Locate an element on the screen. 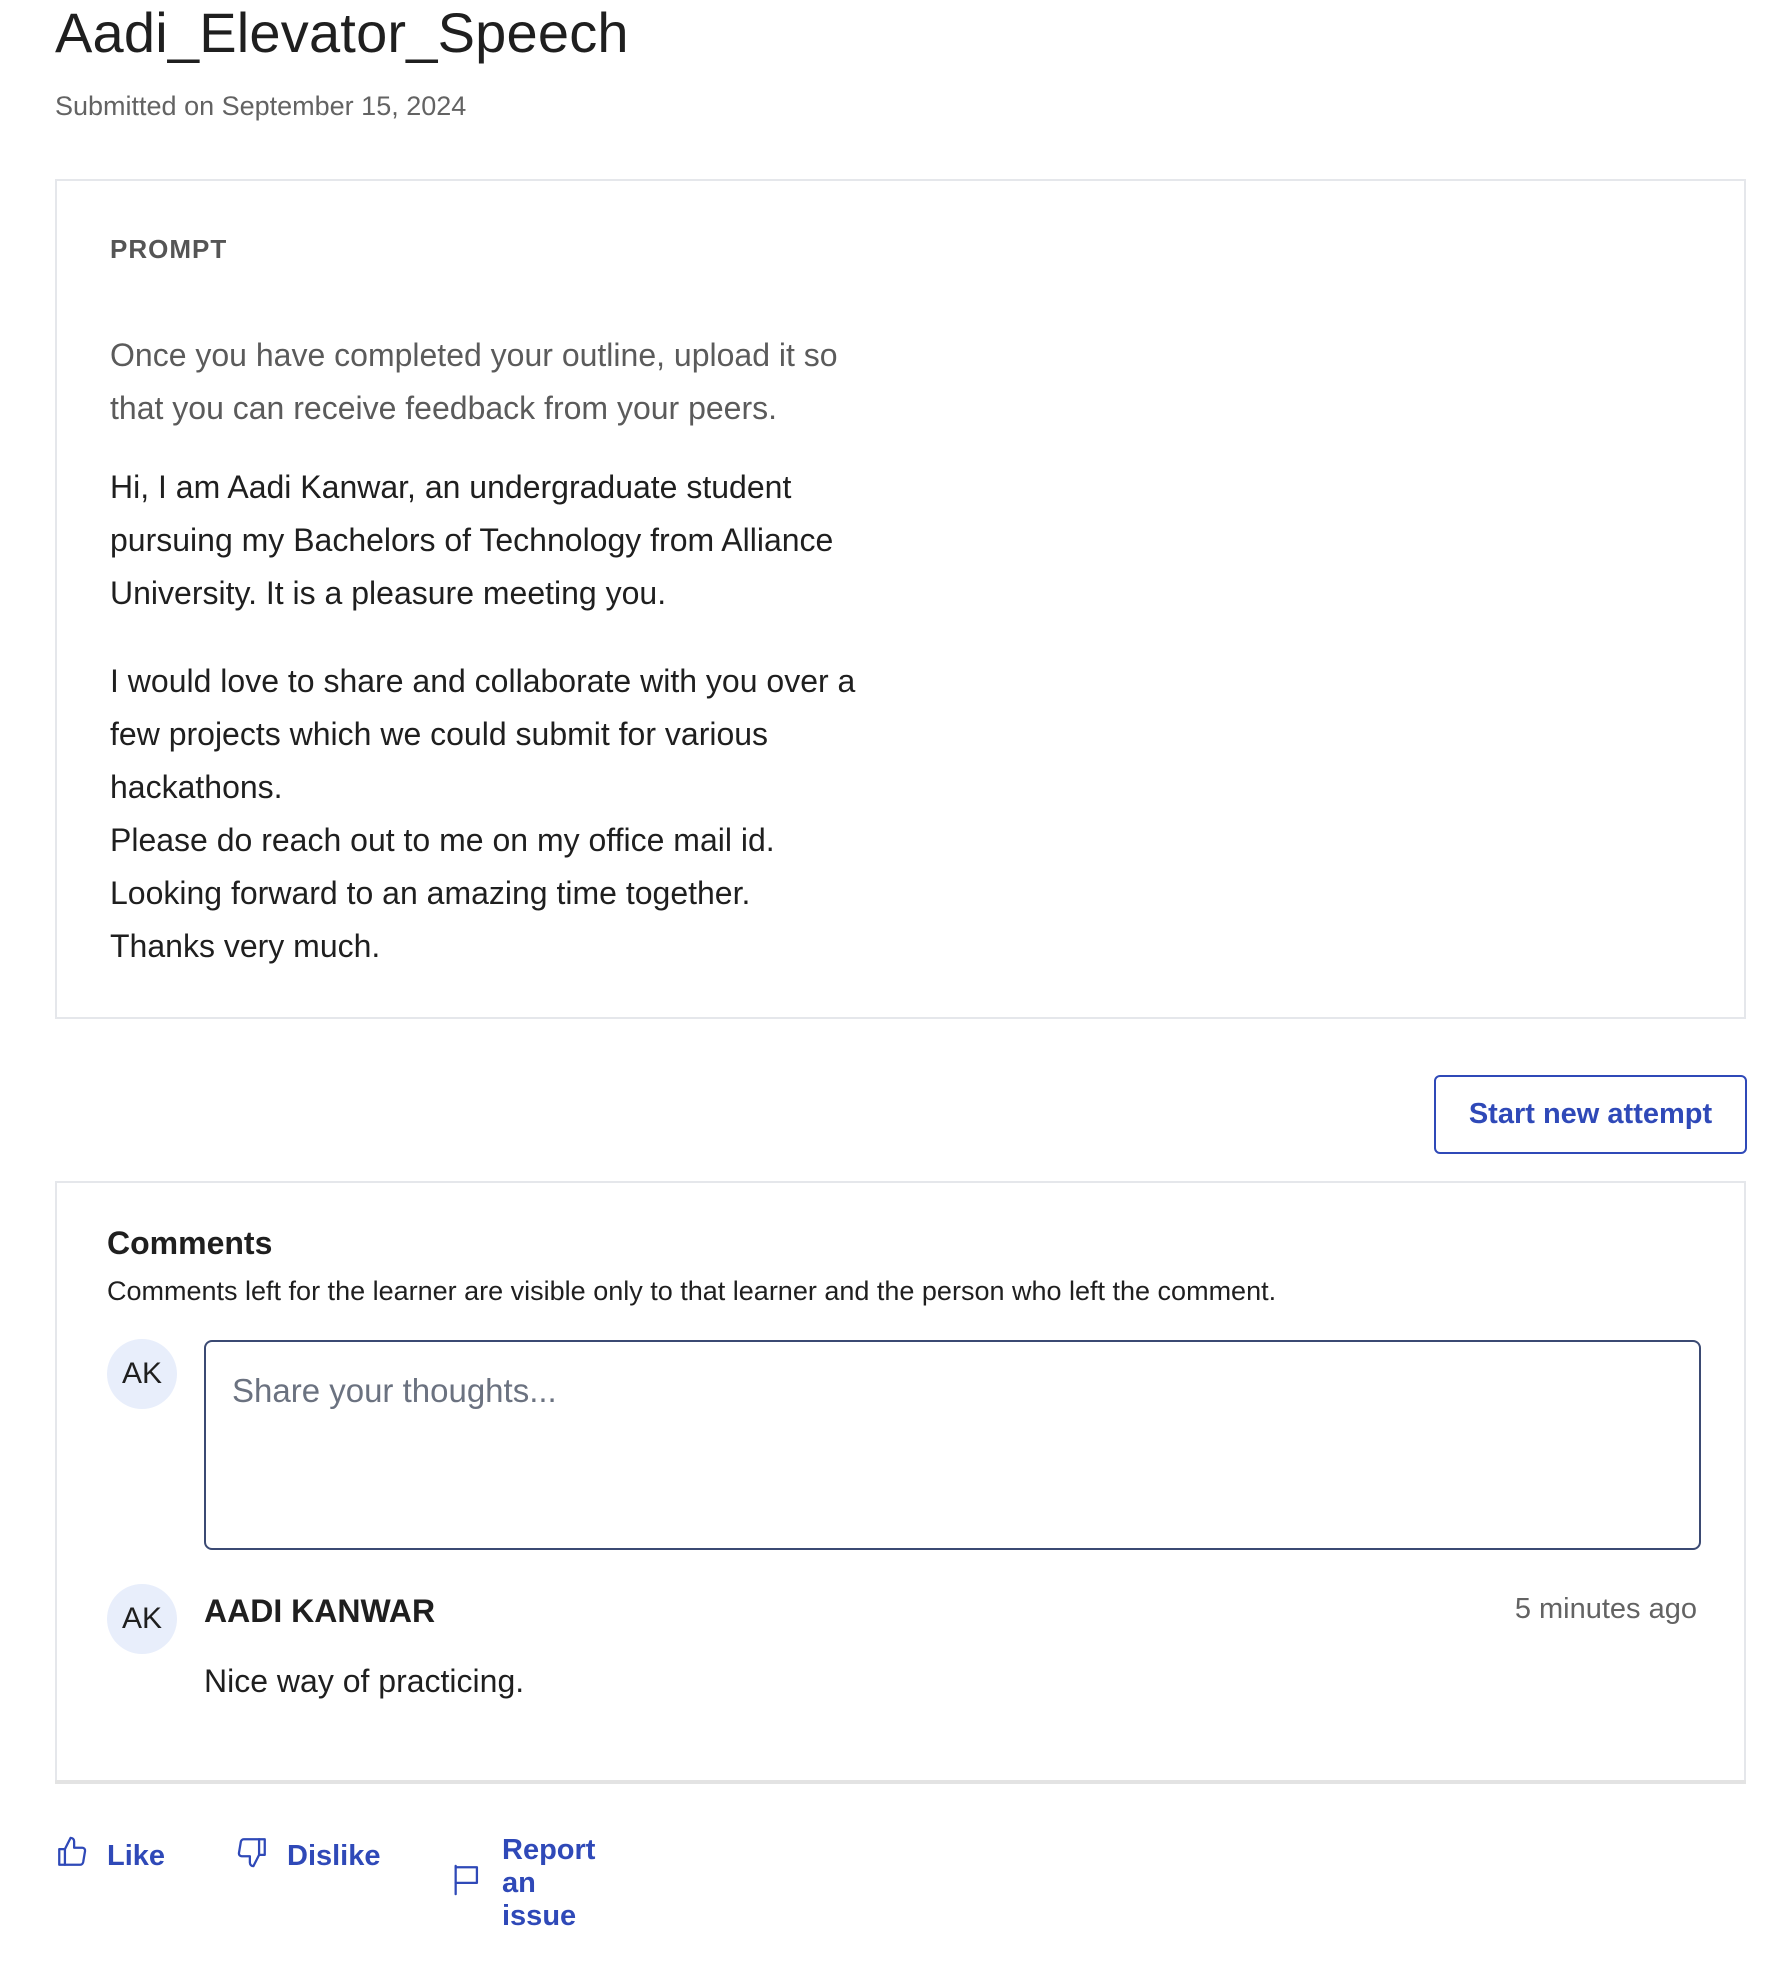 This screenshot has height=1961, width=1778. like-button: Like is located at coordinates (110, 1856).